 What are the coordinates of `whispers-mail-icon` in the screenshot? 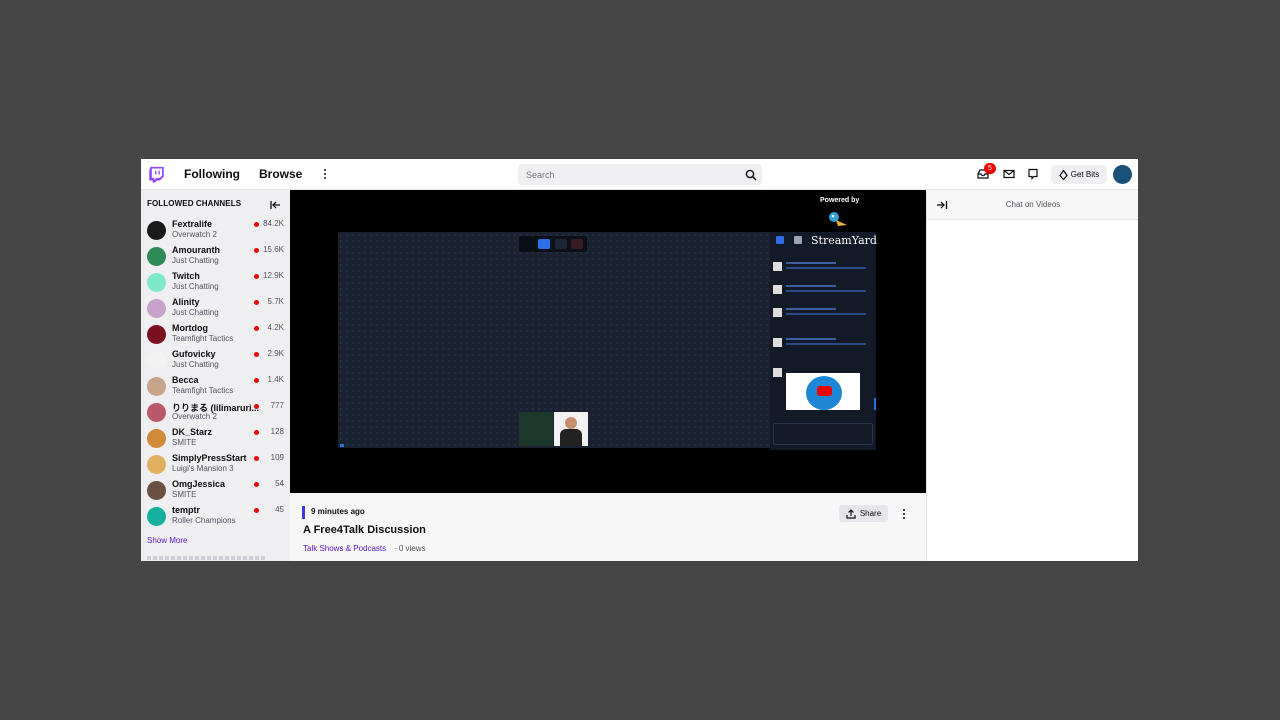 It's located at (1009, 174).